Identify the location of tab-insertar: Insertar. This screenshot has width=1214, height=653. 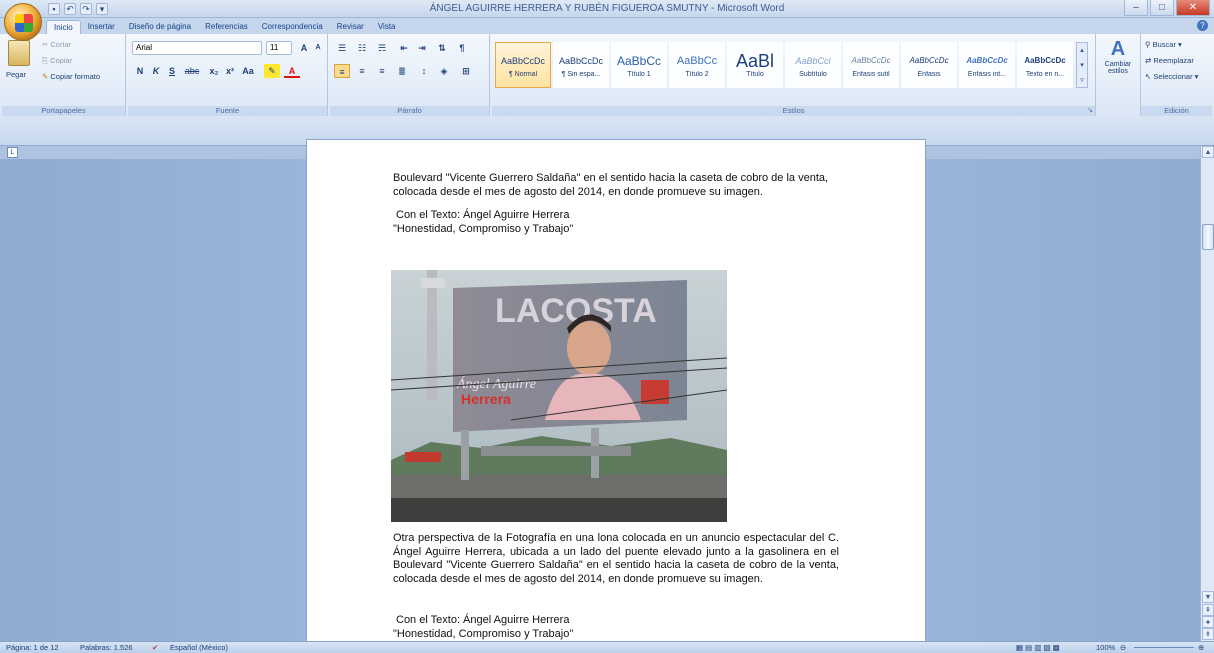
(101, 27).